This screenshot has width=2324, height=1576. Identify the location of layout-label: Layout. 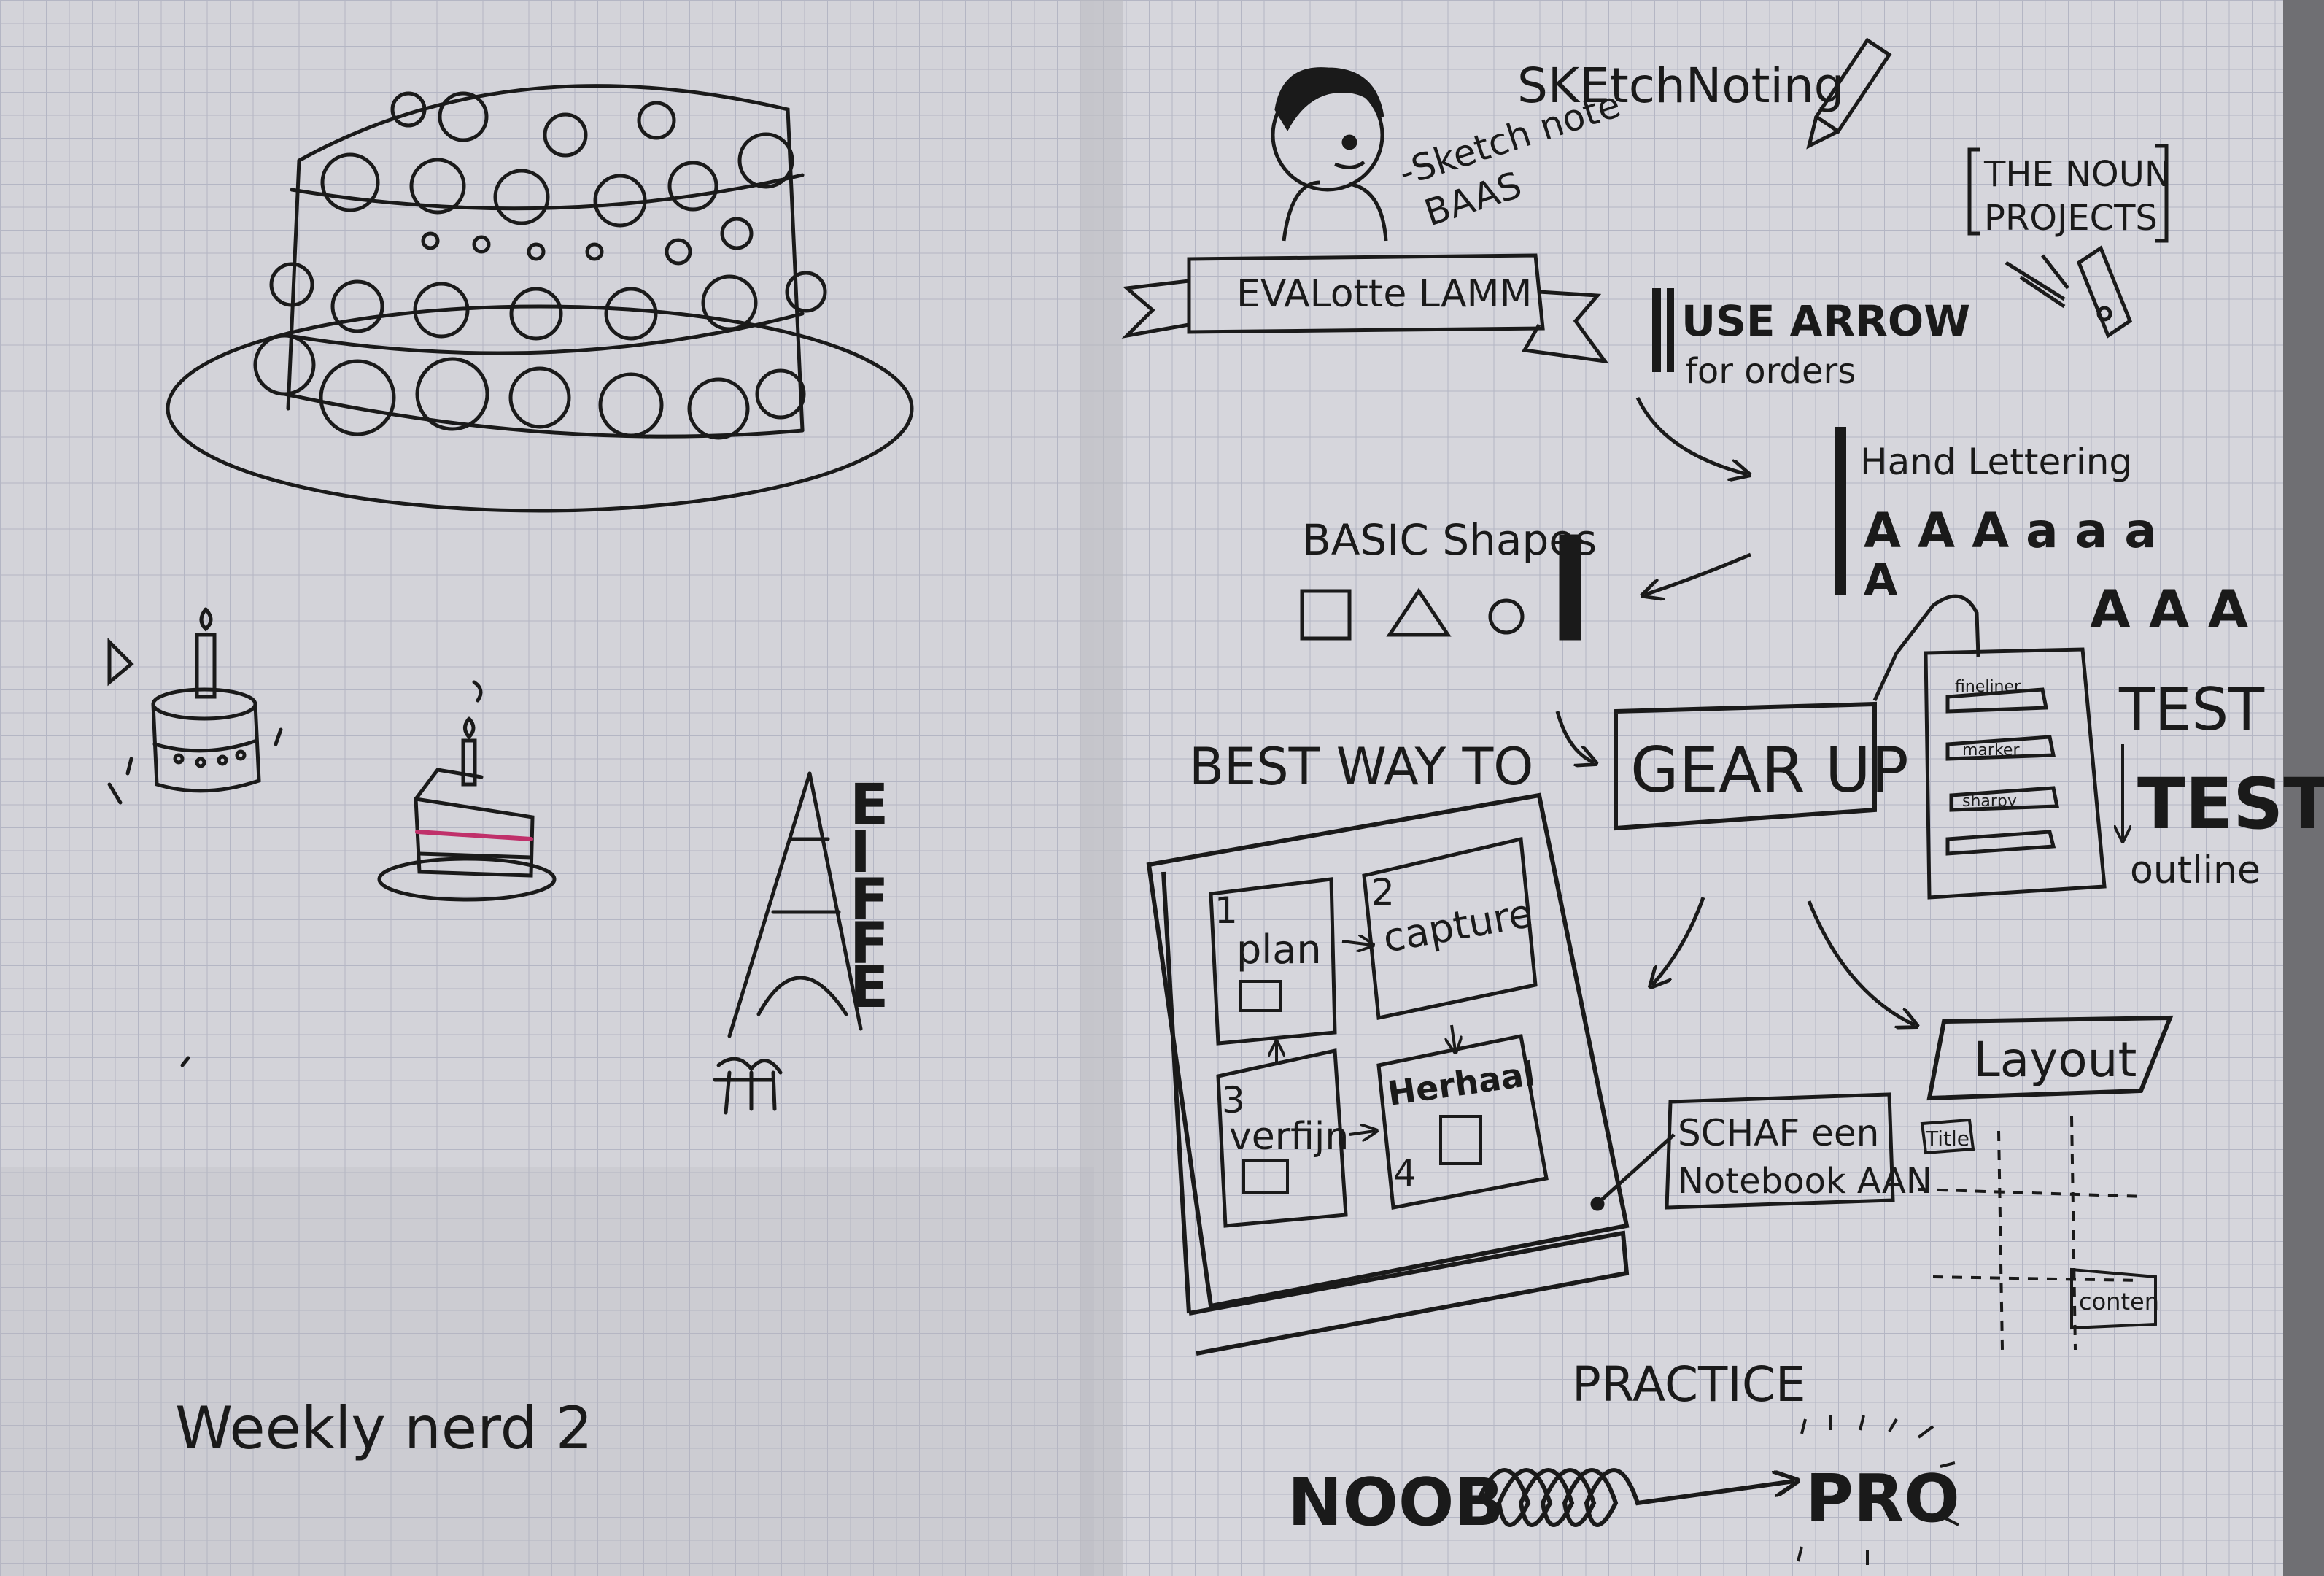
(2055, 1060).